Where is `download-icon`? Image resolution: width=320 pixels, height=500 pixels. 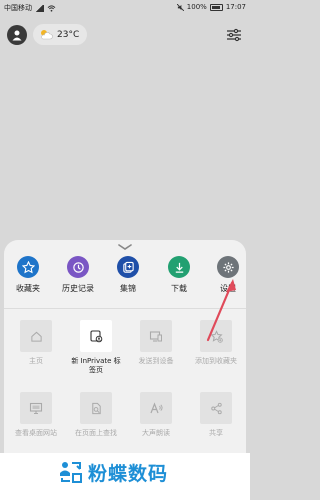
download-icon is located at coordinates (179, 267).